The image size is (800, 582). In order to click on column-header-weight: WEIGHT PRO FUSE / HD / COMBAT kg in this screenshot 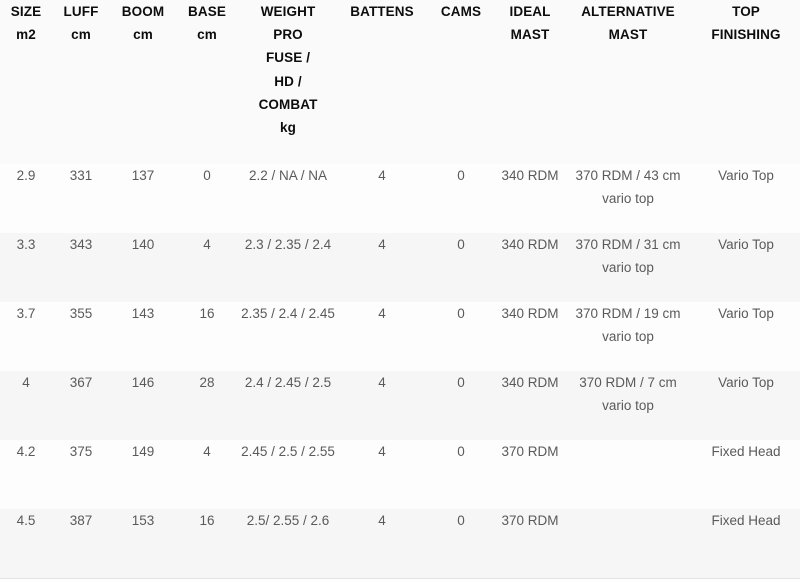, I will do `click(288, 82)`.